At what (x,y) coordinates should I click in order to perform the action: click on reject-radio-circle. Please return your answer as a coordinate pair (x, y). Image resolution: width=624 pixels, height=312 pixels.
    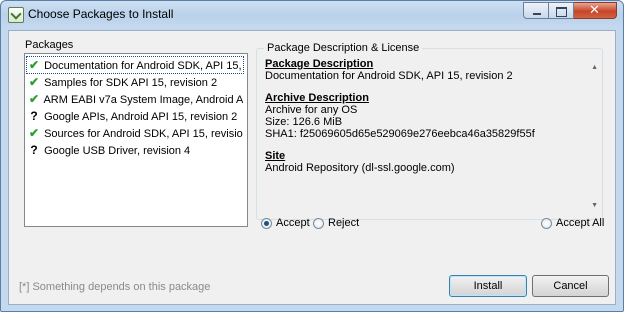
    Looking at the image, I should click on (318, 223).